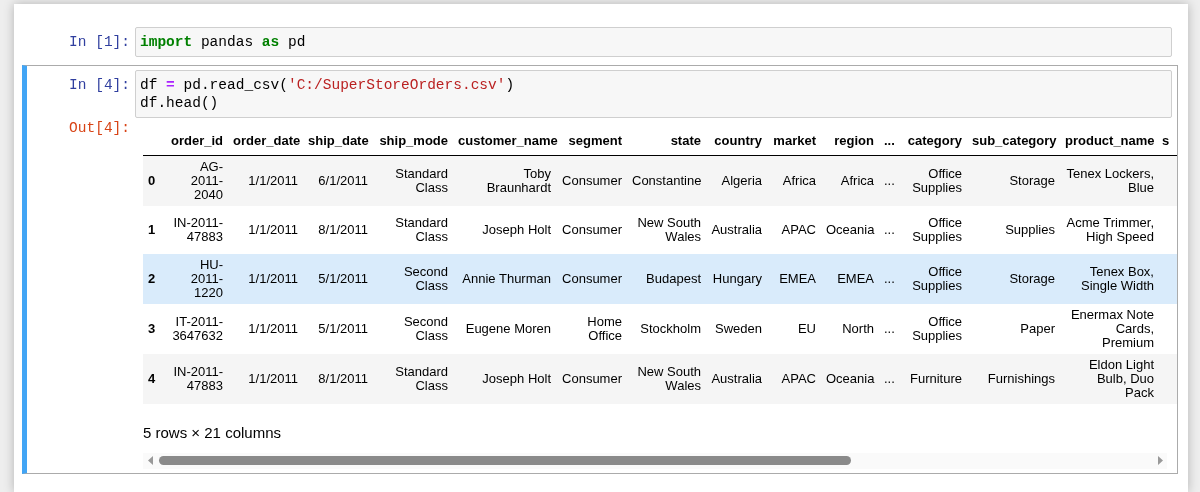 The image size is (1200, 492). What do you see at coordinates (666, 279) in the screenshot?
I see `table-cell: Budapest` at bounding box center [666, 279].